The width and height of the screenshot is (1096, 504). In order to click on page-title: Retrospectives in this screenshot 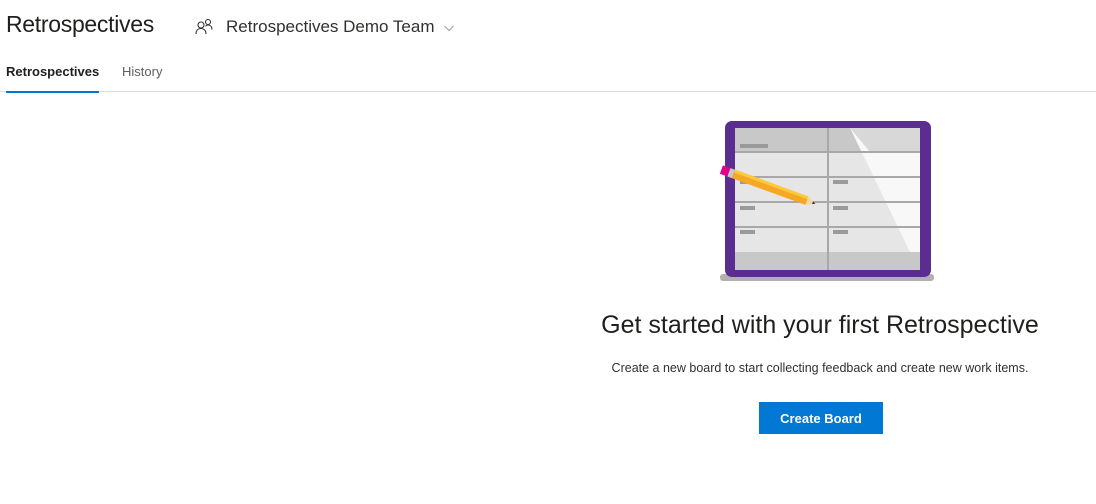, I will do `click(80, 24)`.